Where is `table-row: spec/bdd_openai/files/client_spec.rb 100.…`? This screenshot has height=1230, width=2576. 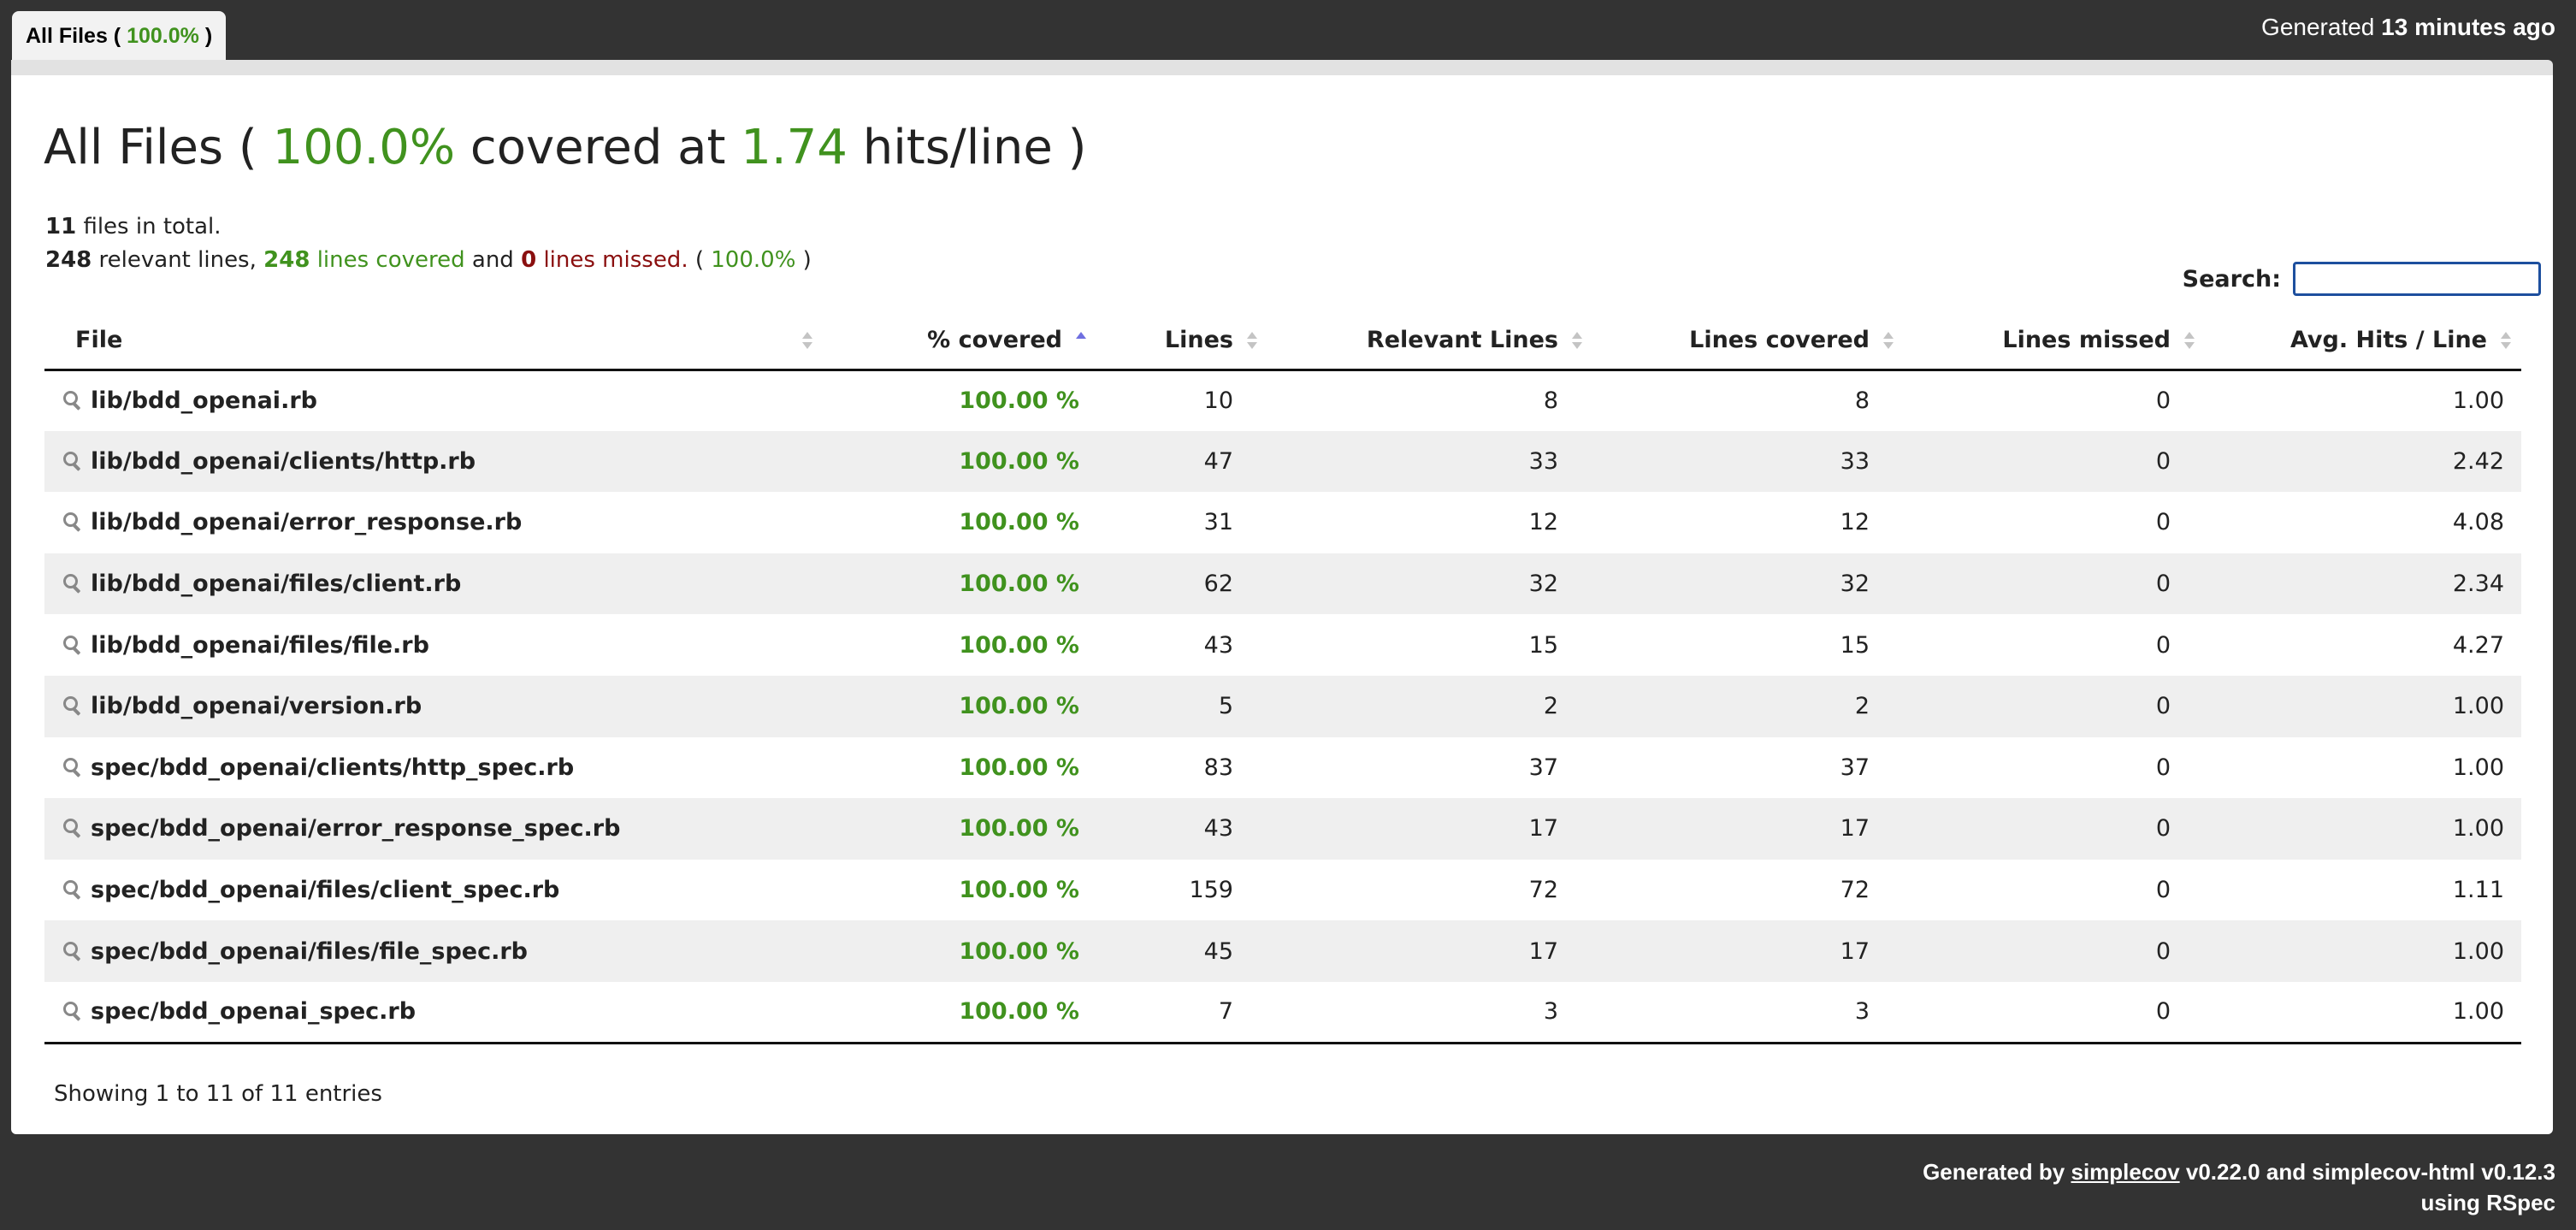
table-row: spec/bdd_openai/files/client_spec.rb 100.… is located at coordinates (1282, 891).